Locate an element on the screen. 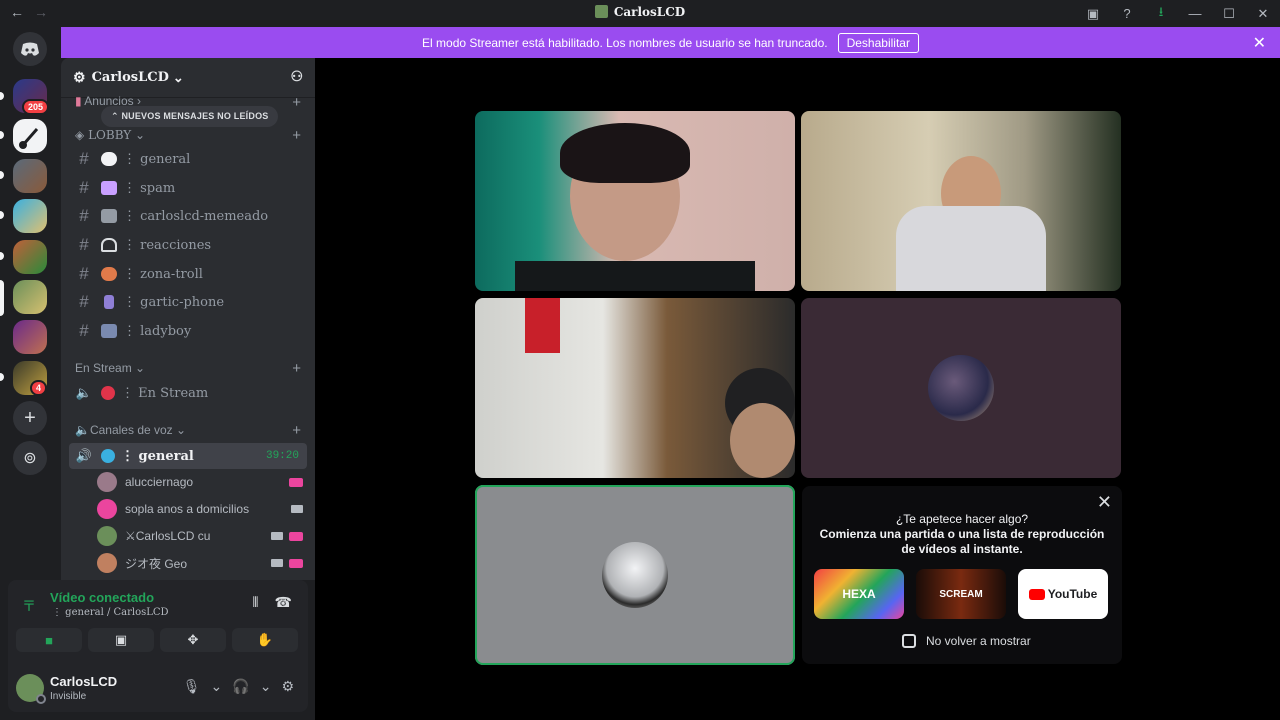 This screenshot has height=720, width=1280. voice-user: sopla anos a domicilios is located at coordinates (200, 509).